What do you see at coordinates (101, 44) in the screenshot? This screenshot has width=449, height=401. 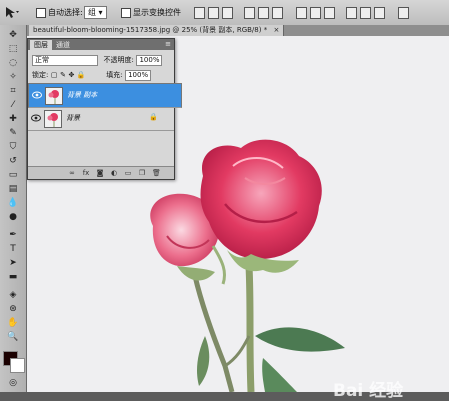 I see `layers-panel-tabs: 图层 通道 ≡` at bounding box center [101, 44].